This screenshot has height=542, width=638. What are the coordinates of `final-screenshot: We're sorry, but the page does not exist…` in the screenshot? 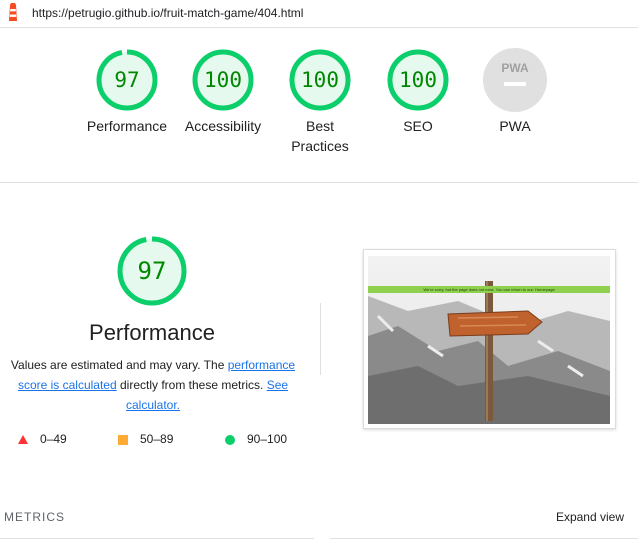 It's located at (489, 339).